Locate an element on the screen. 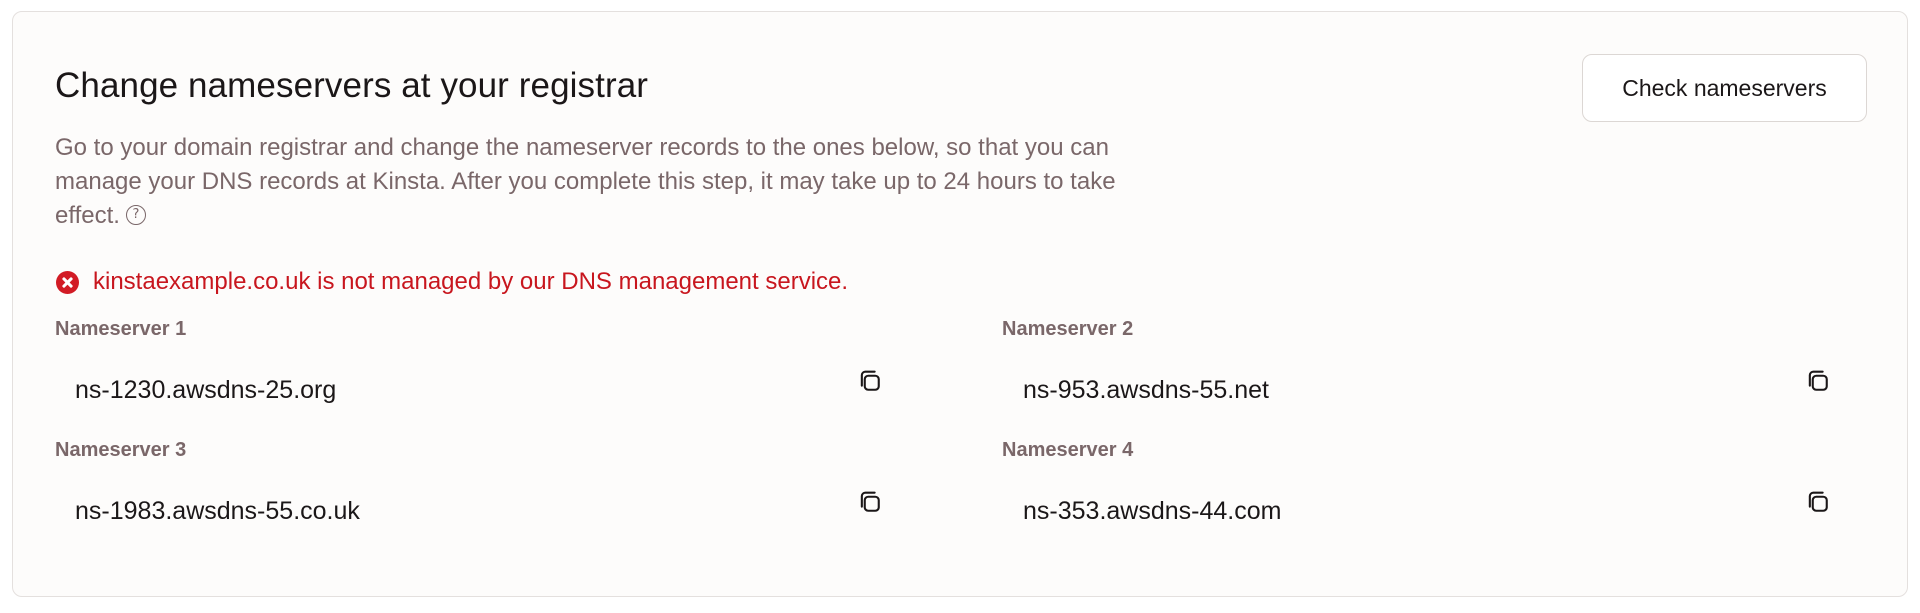  nameserver-3-label: Nameserver 3 is located at coordinates (121, 450).